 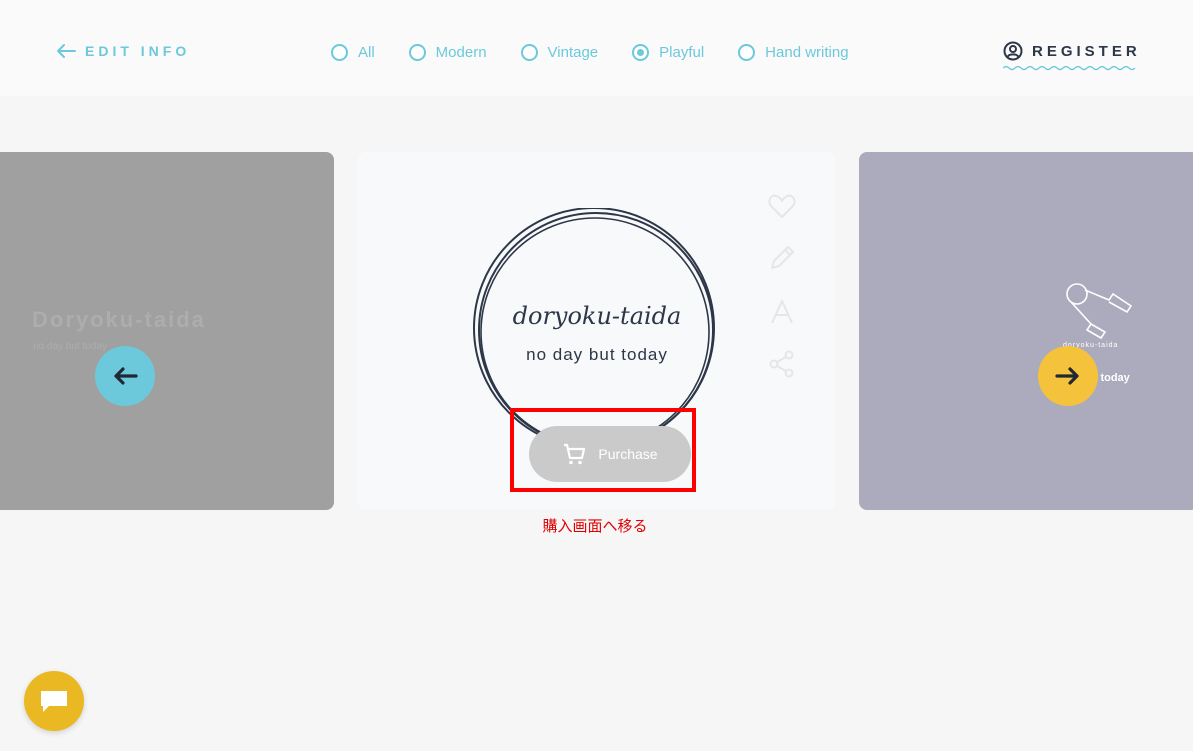 I want to click on design-card-previous: Doryoku-taida no day but today, so click(x=167, y=331).